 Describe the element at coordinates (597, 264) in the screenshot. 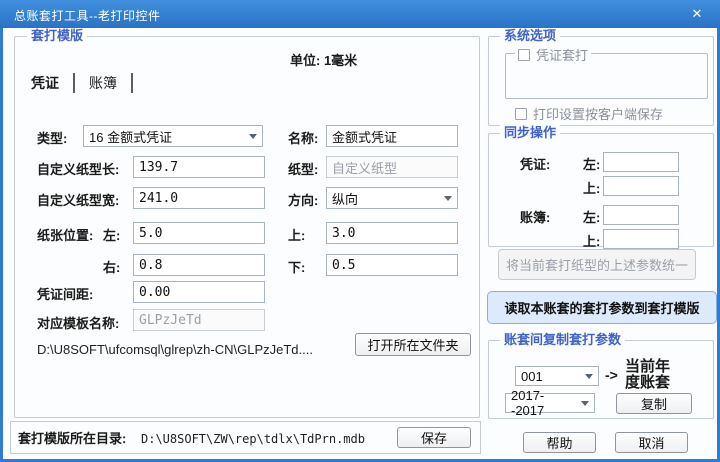

I see `unify-params-button: 将当前套打纸型的上述参数统一` at that location.